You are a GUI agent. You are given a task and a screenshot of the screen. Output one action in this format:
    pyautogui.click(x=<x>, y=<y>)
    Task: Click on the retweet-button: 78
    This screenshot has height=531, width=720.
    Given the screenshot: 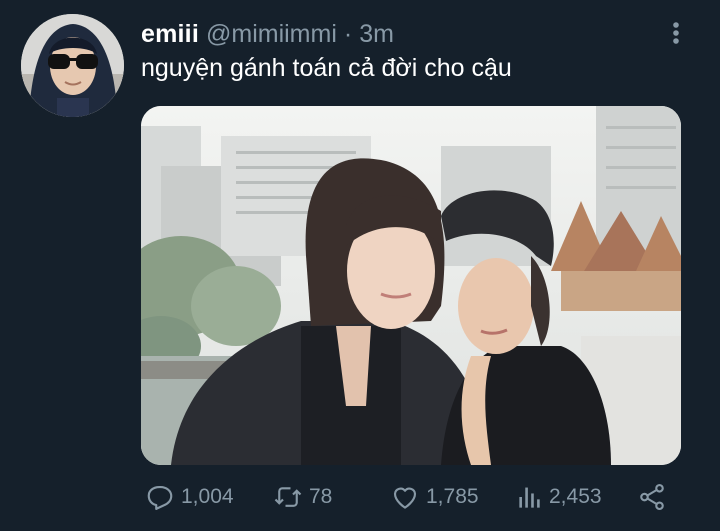 What is the action you would take?
    pyautogui.click(x=302, y=497)
    